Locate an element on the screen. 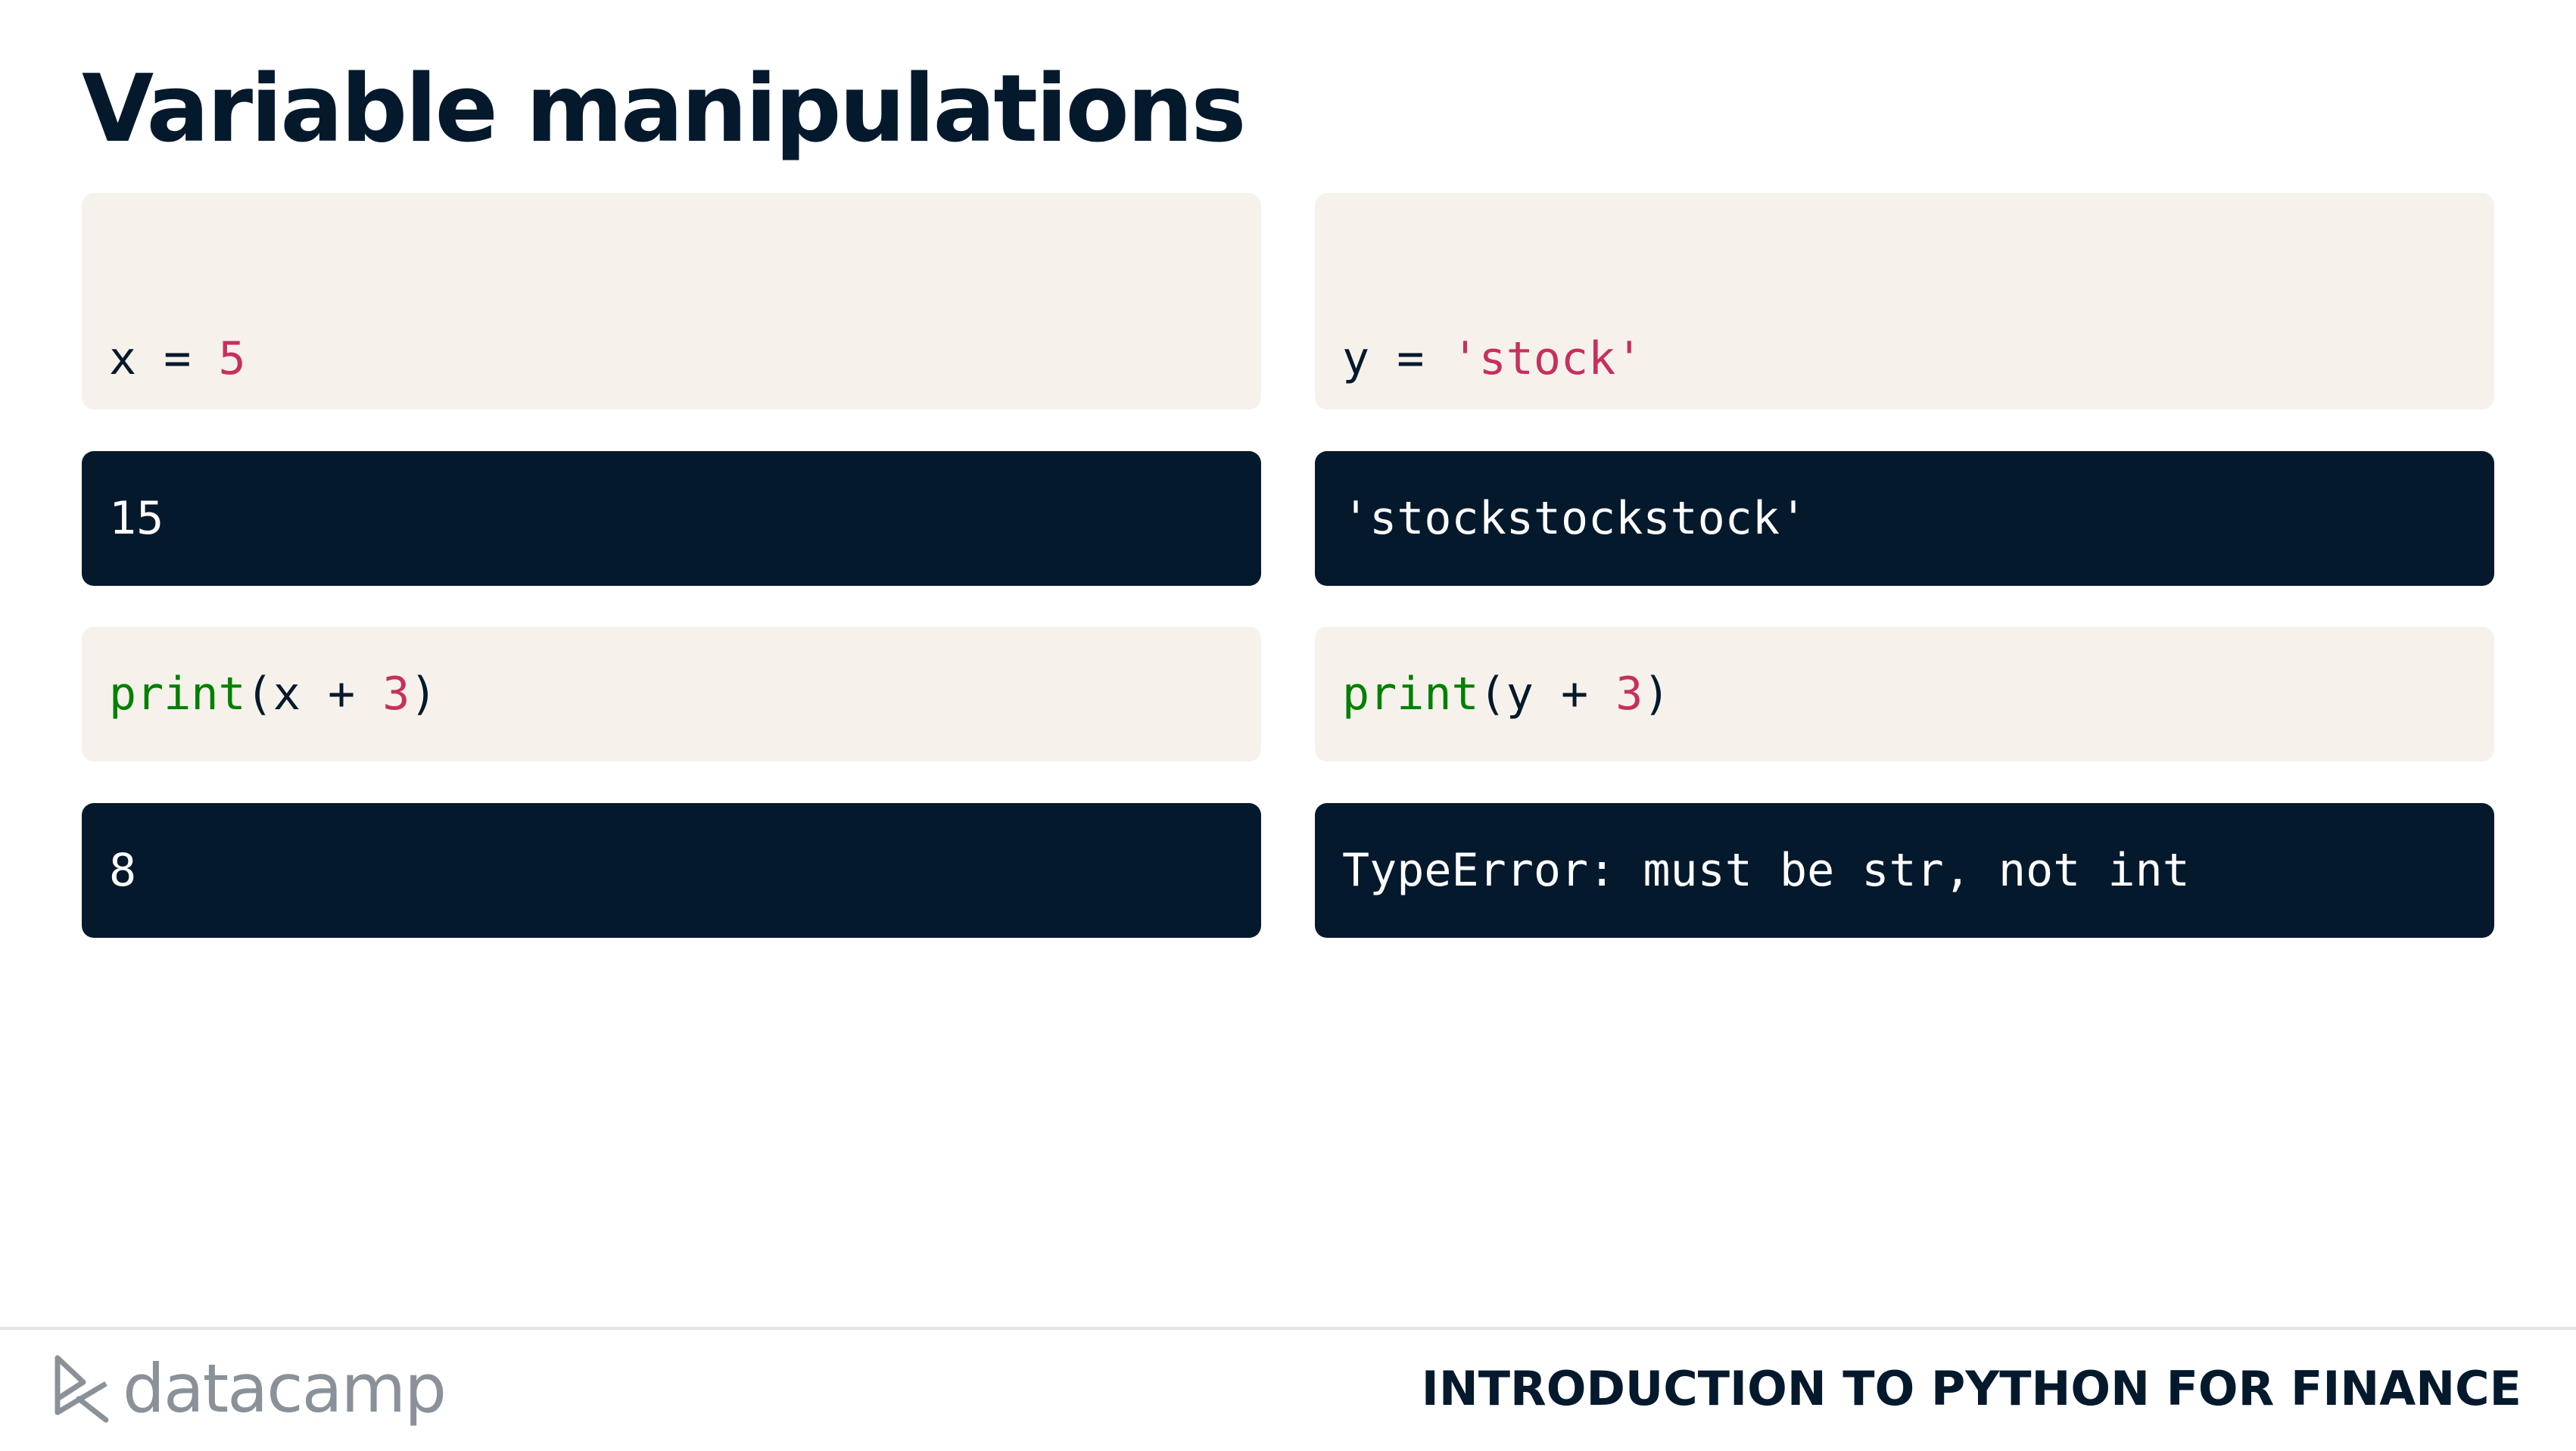  code-line: x = 5 is located at coordinates (685, 359).